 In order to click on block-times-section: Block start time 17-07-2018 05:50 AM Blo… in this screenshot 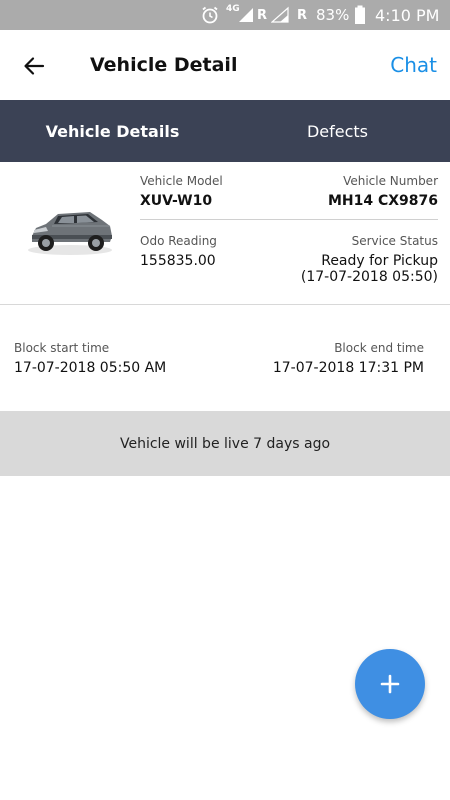, I will do `click(225, 358)`.